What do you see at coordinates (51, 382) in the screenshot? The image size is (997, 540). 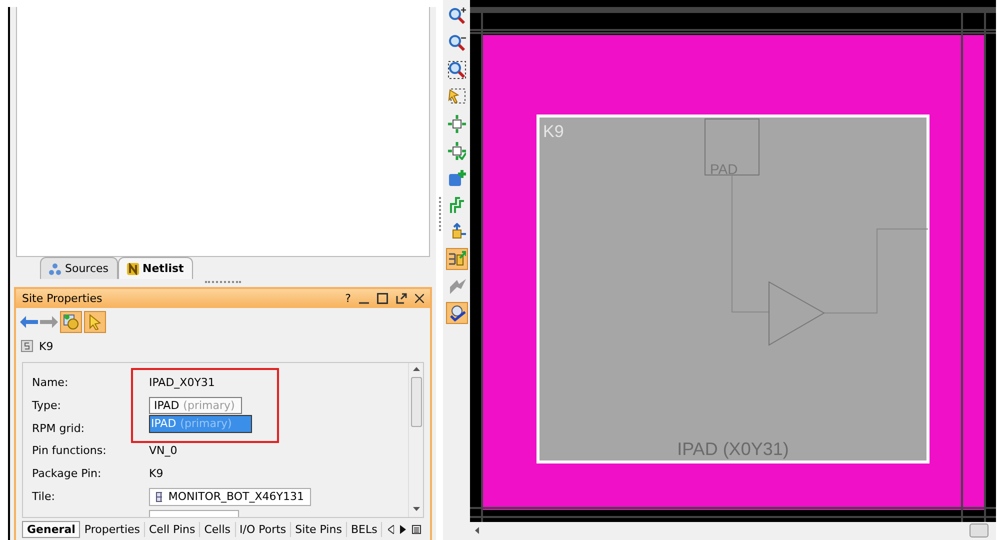 I see `property-label: Name:` at bounding box center [51, 382].